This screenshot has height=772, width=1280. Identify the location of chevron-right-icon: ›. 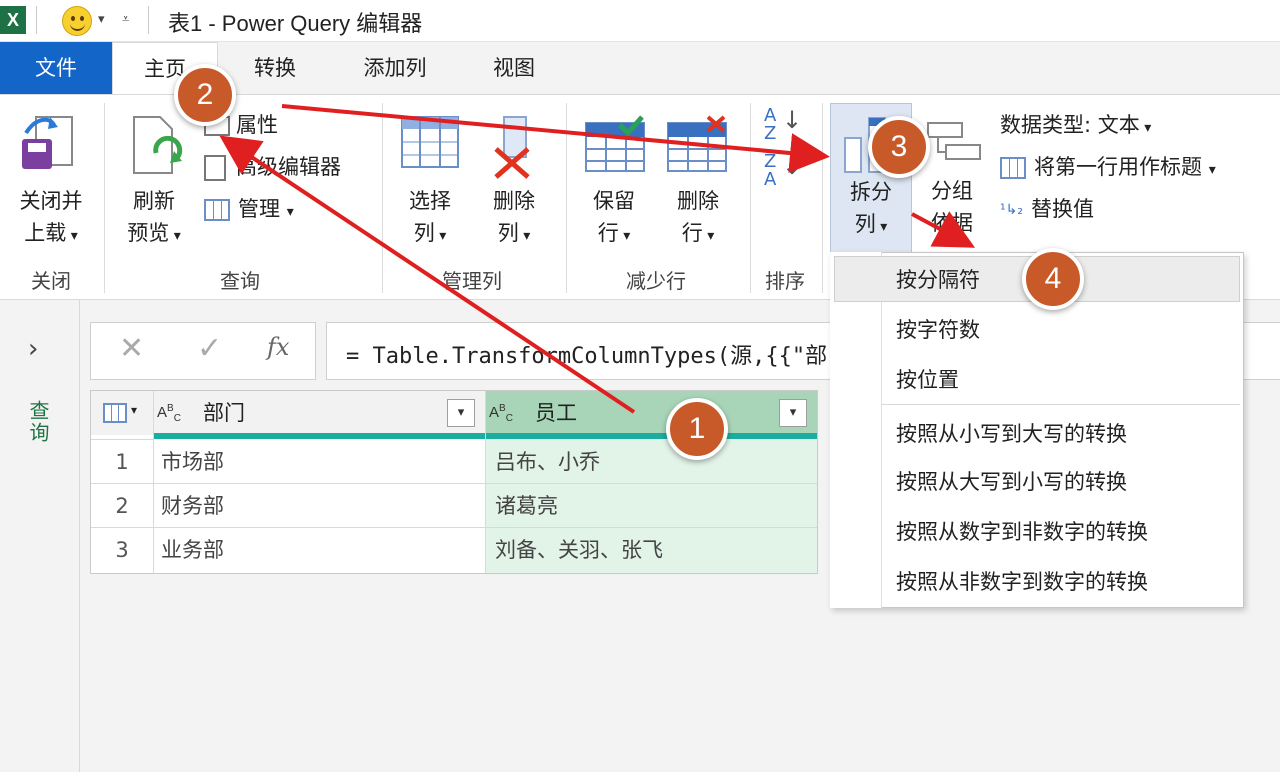
(33, 349).